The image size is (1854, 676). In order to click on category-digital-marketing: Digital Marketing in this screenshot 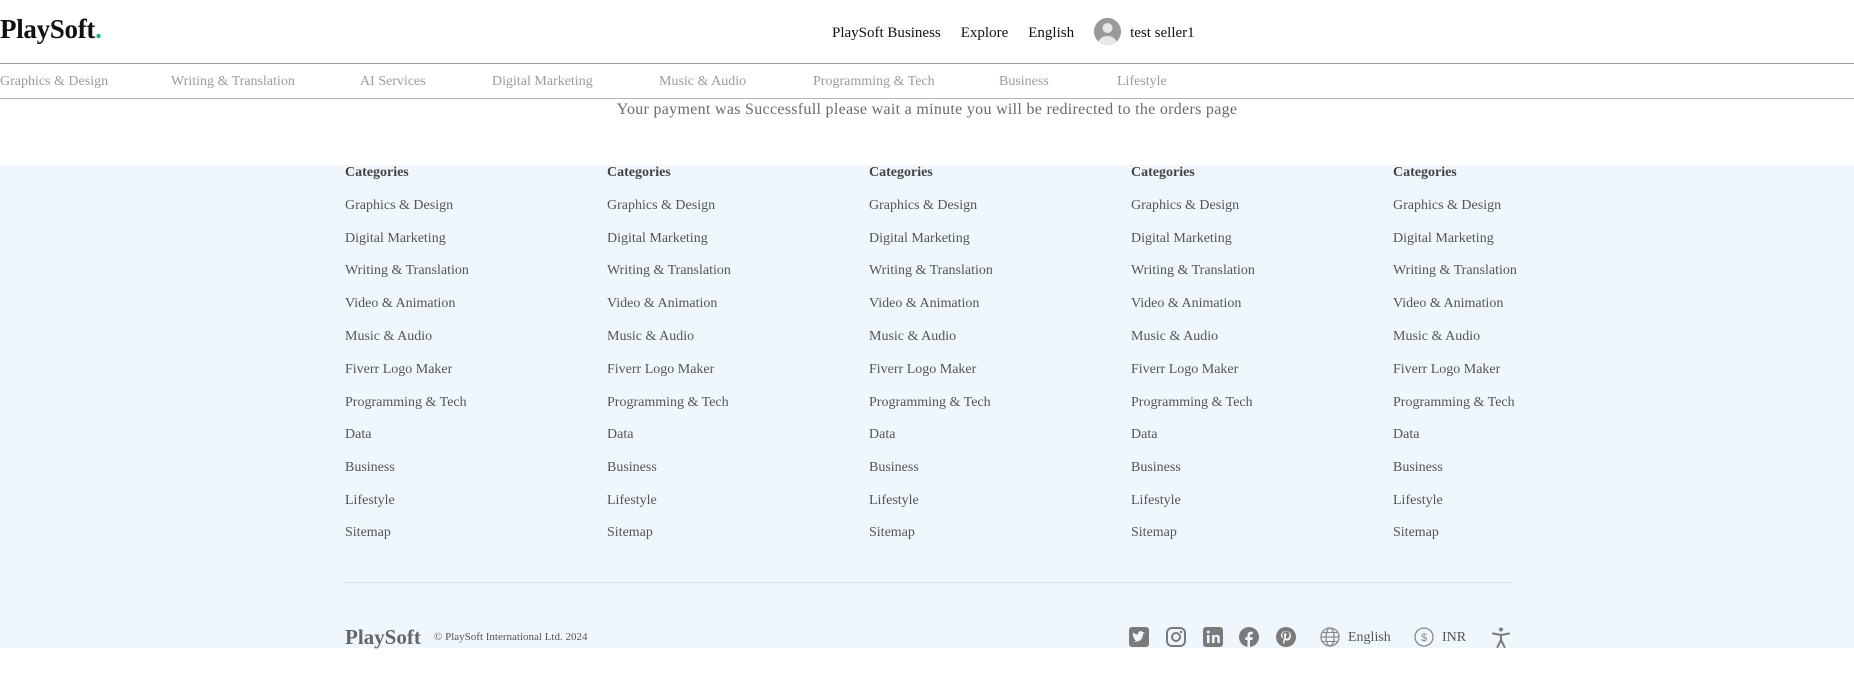, I will do `click(542, 82)`.